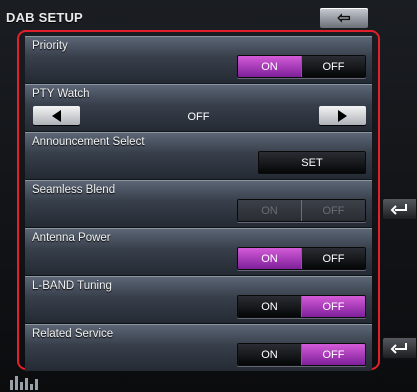 The width and height of the screenshot is (417, 392). I want to click on related-service-toggle: ON OFF, so click(301, 354).